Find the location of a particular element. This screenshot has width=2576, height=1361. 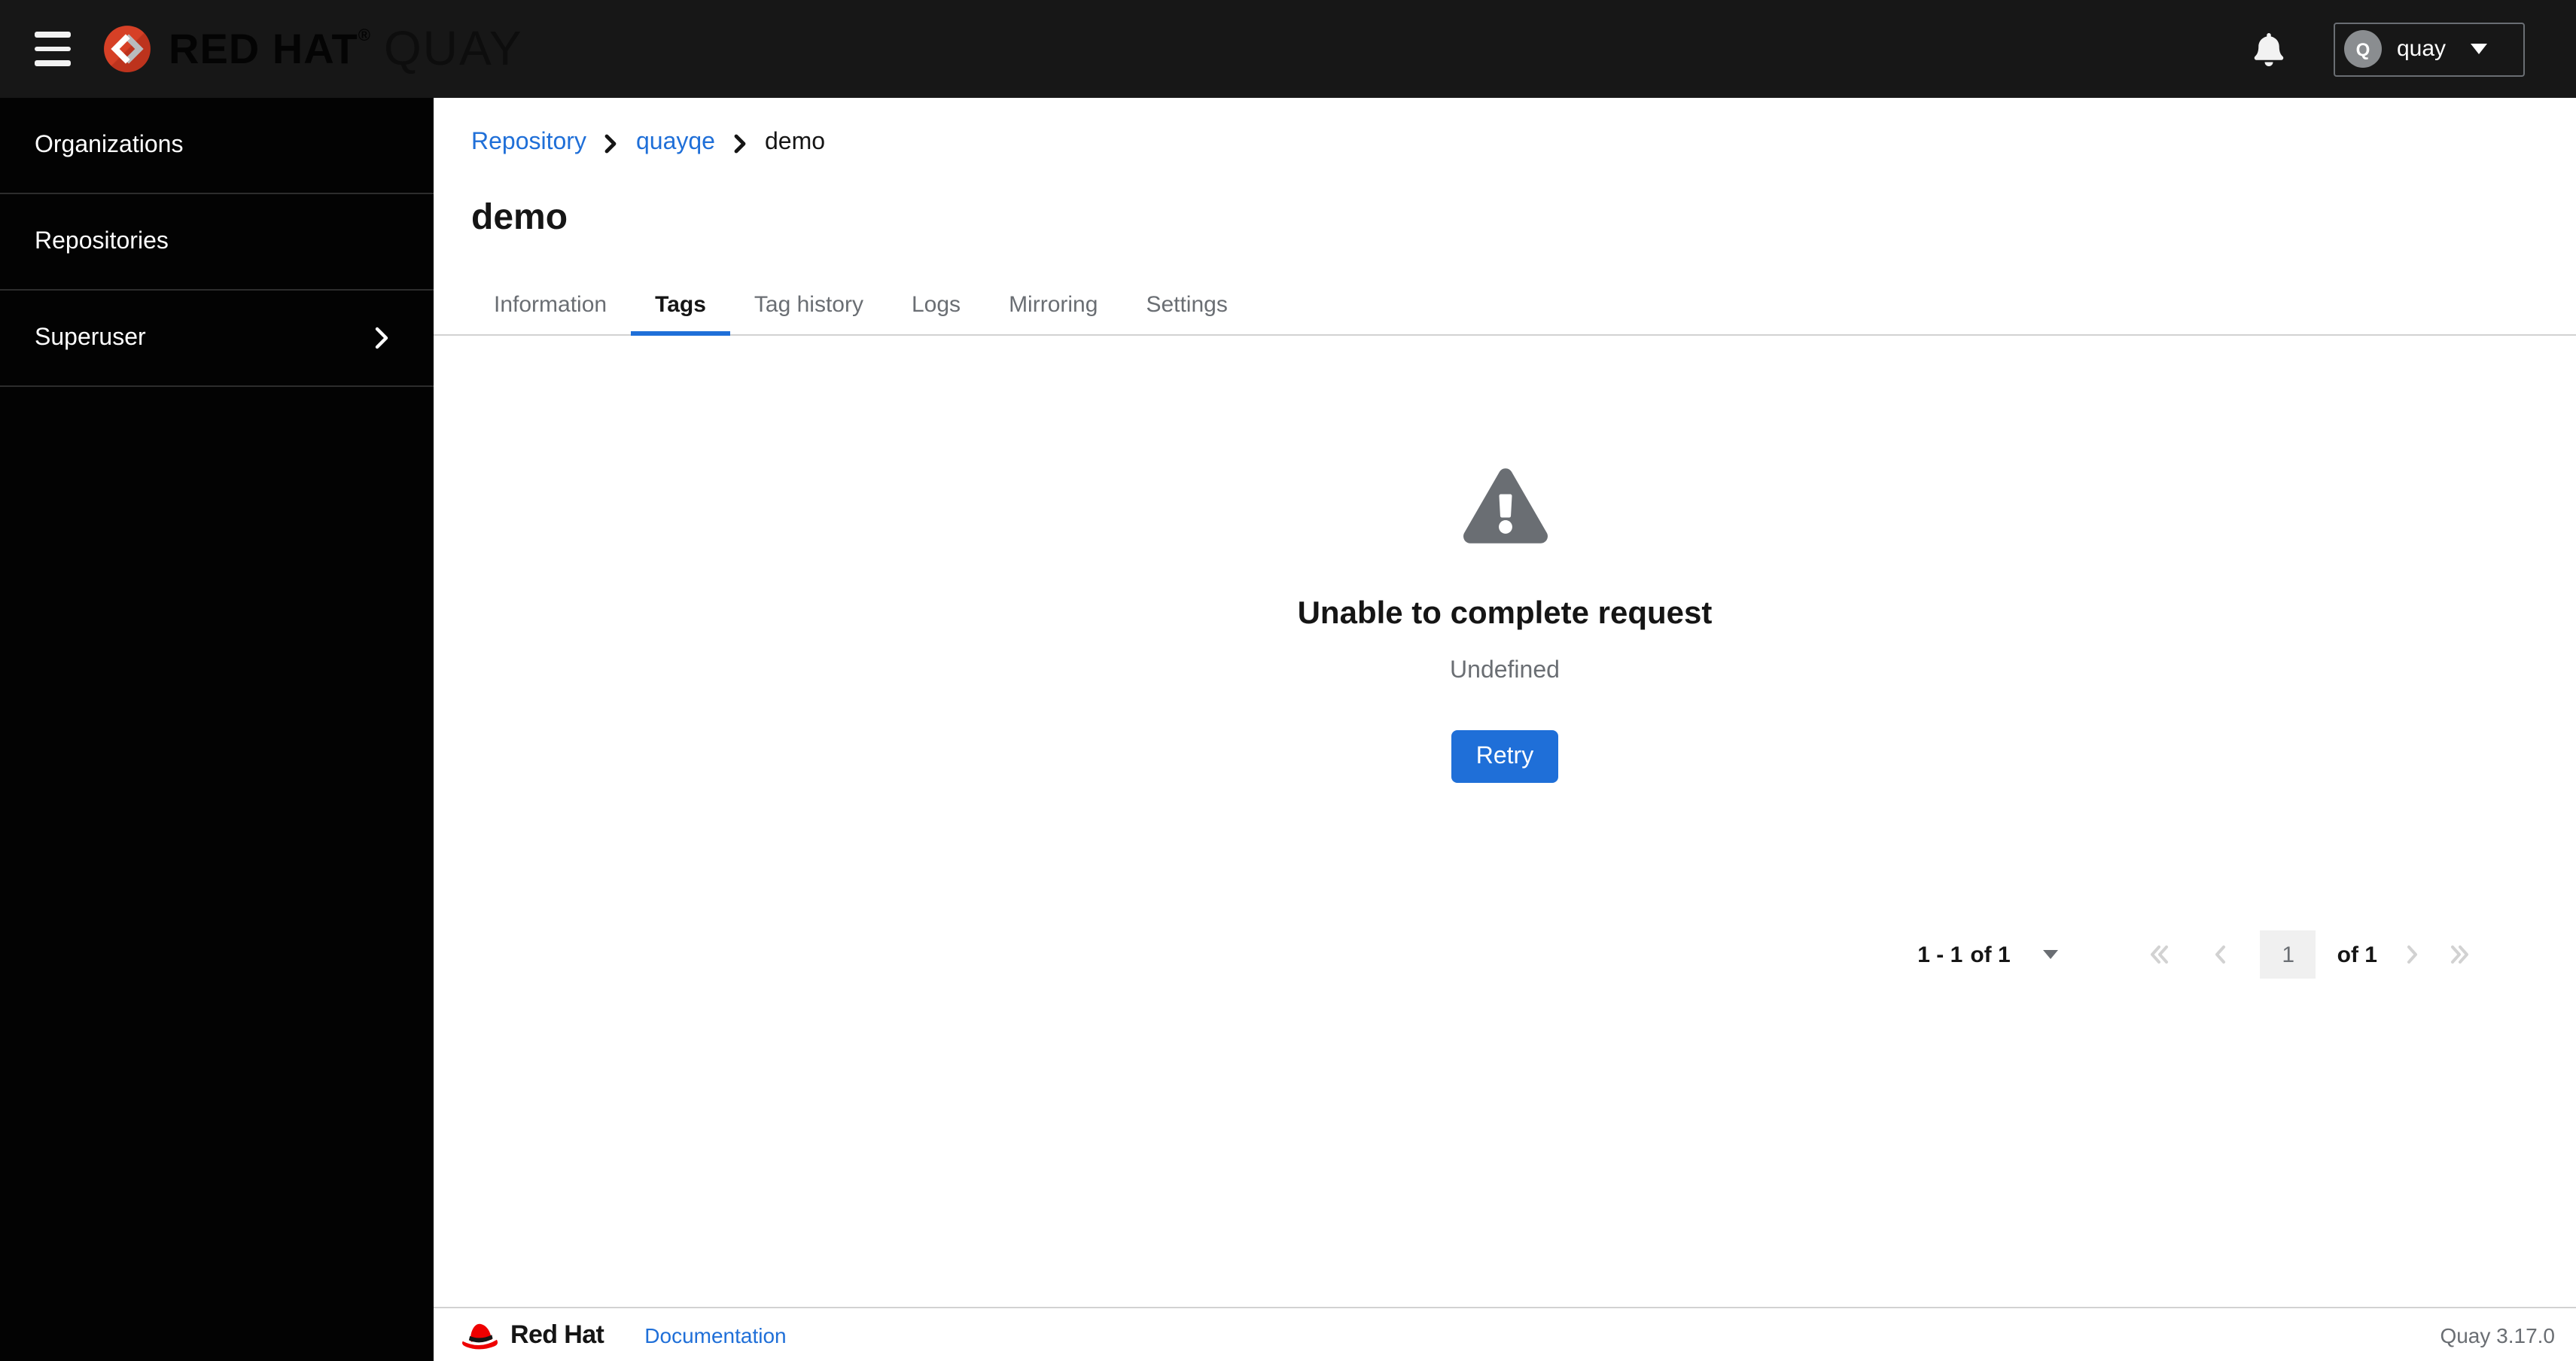

angle-left-icon is located at coordinates (2220, 954).